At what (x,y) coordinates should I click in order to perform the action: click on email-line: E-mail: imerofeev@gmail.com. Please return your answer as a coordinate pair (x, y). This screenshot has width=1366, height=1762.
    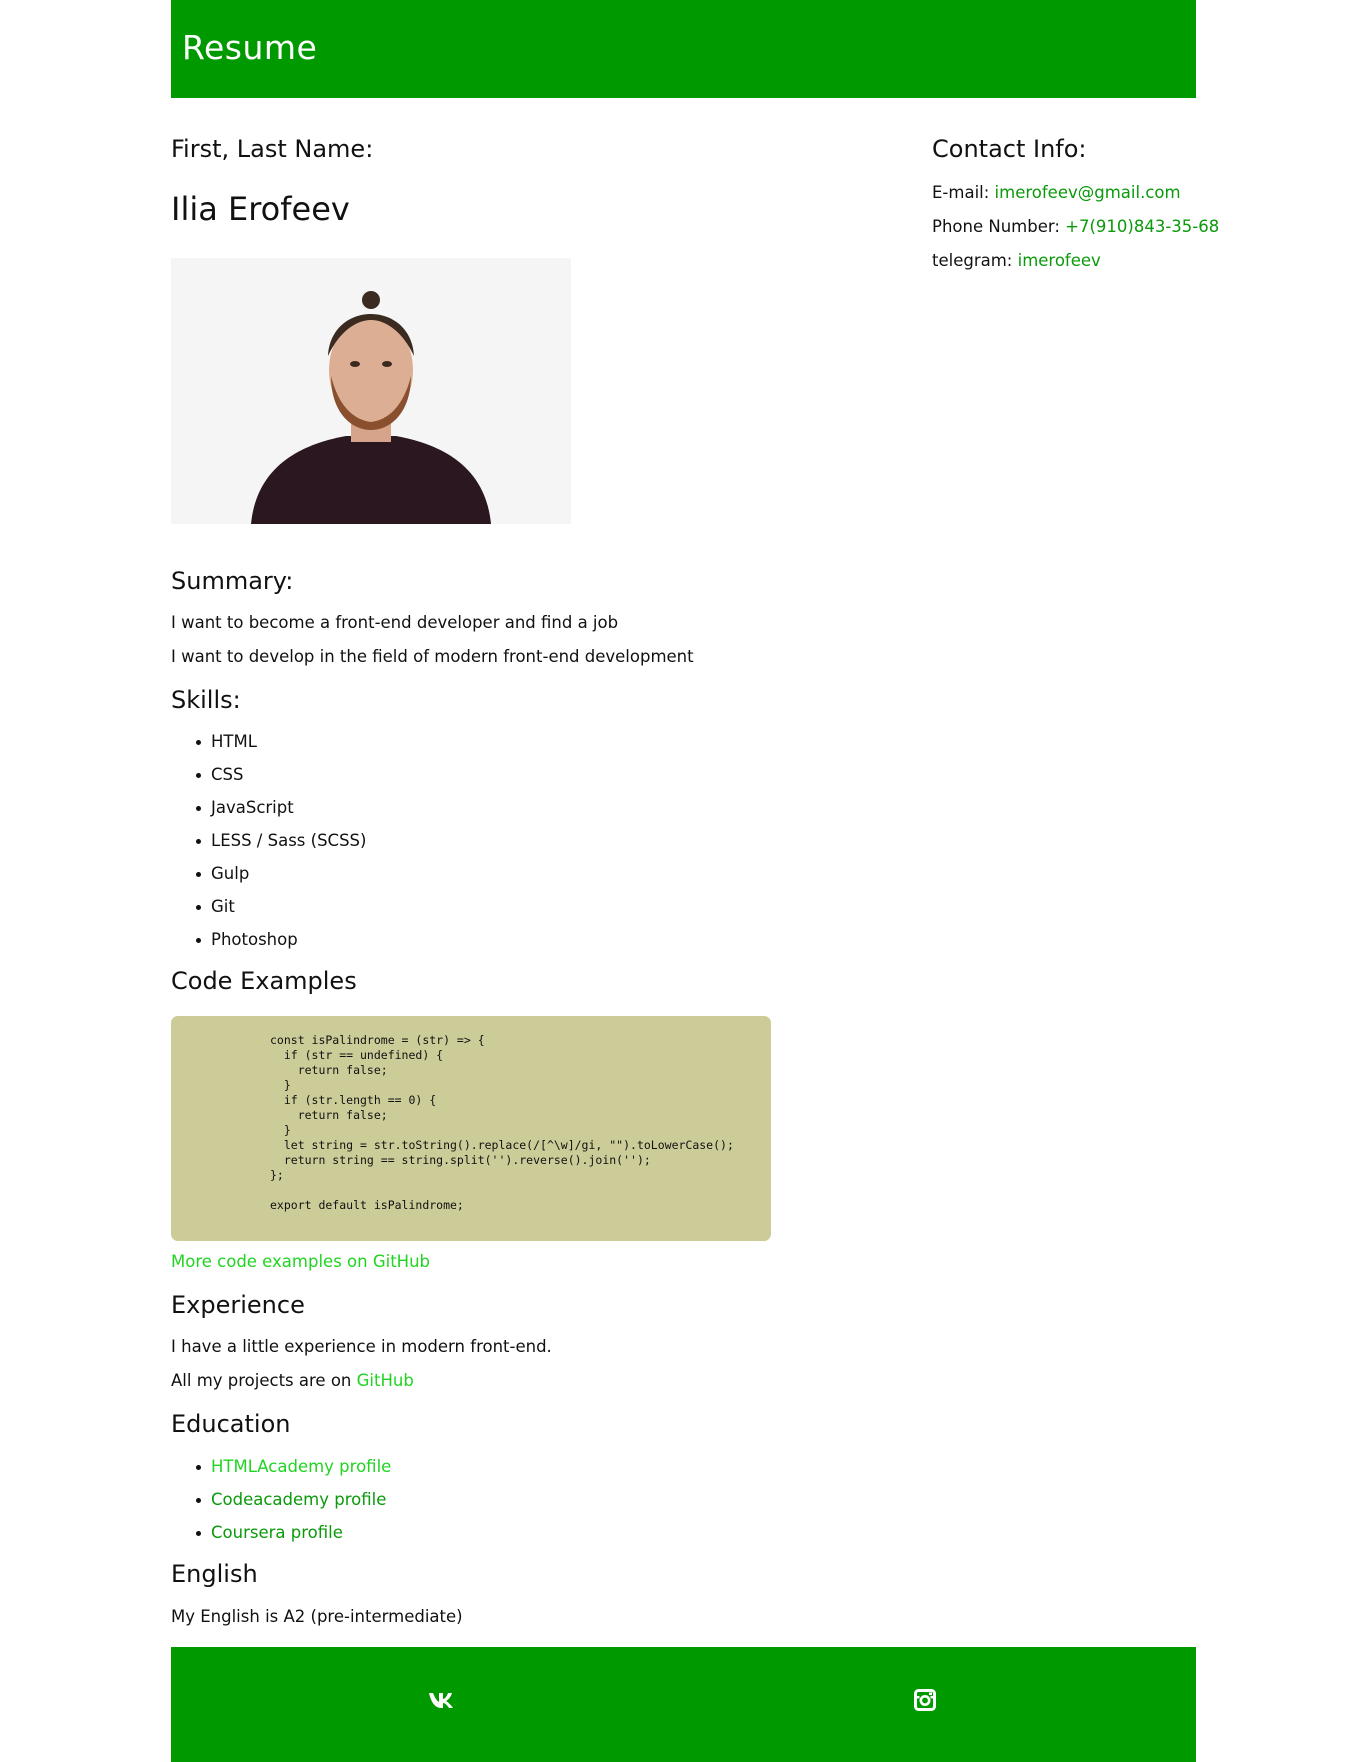
    Looking at the image, I should click on (1056, 193).